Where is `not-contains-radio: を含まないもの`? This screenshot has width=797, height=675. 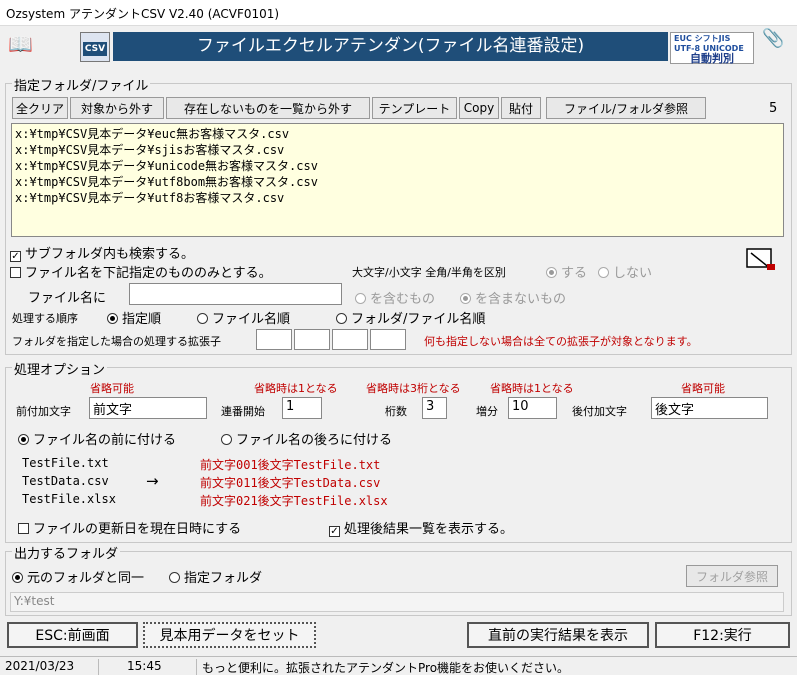
not-contains-radio: を含まないもの is located at coordinates (513, 297).